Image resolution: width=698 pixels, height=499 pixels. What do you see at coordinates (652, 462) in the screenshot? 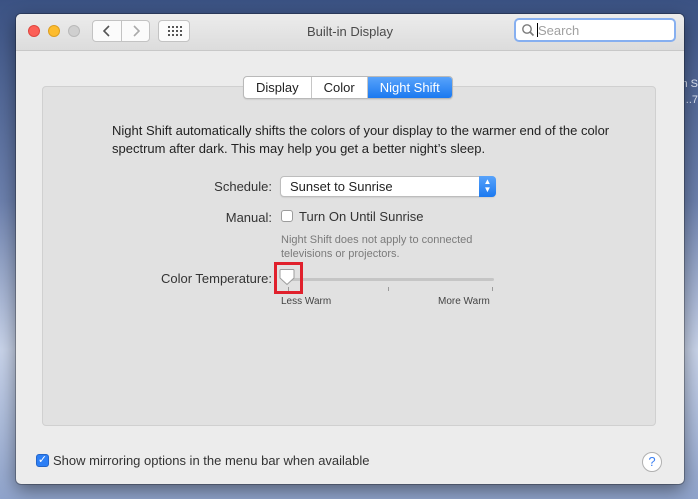
I see `help-button: ?` at bounding box center [652, 462].